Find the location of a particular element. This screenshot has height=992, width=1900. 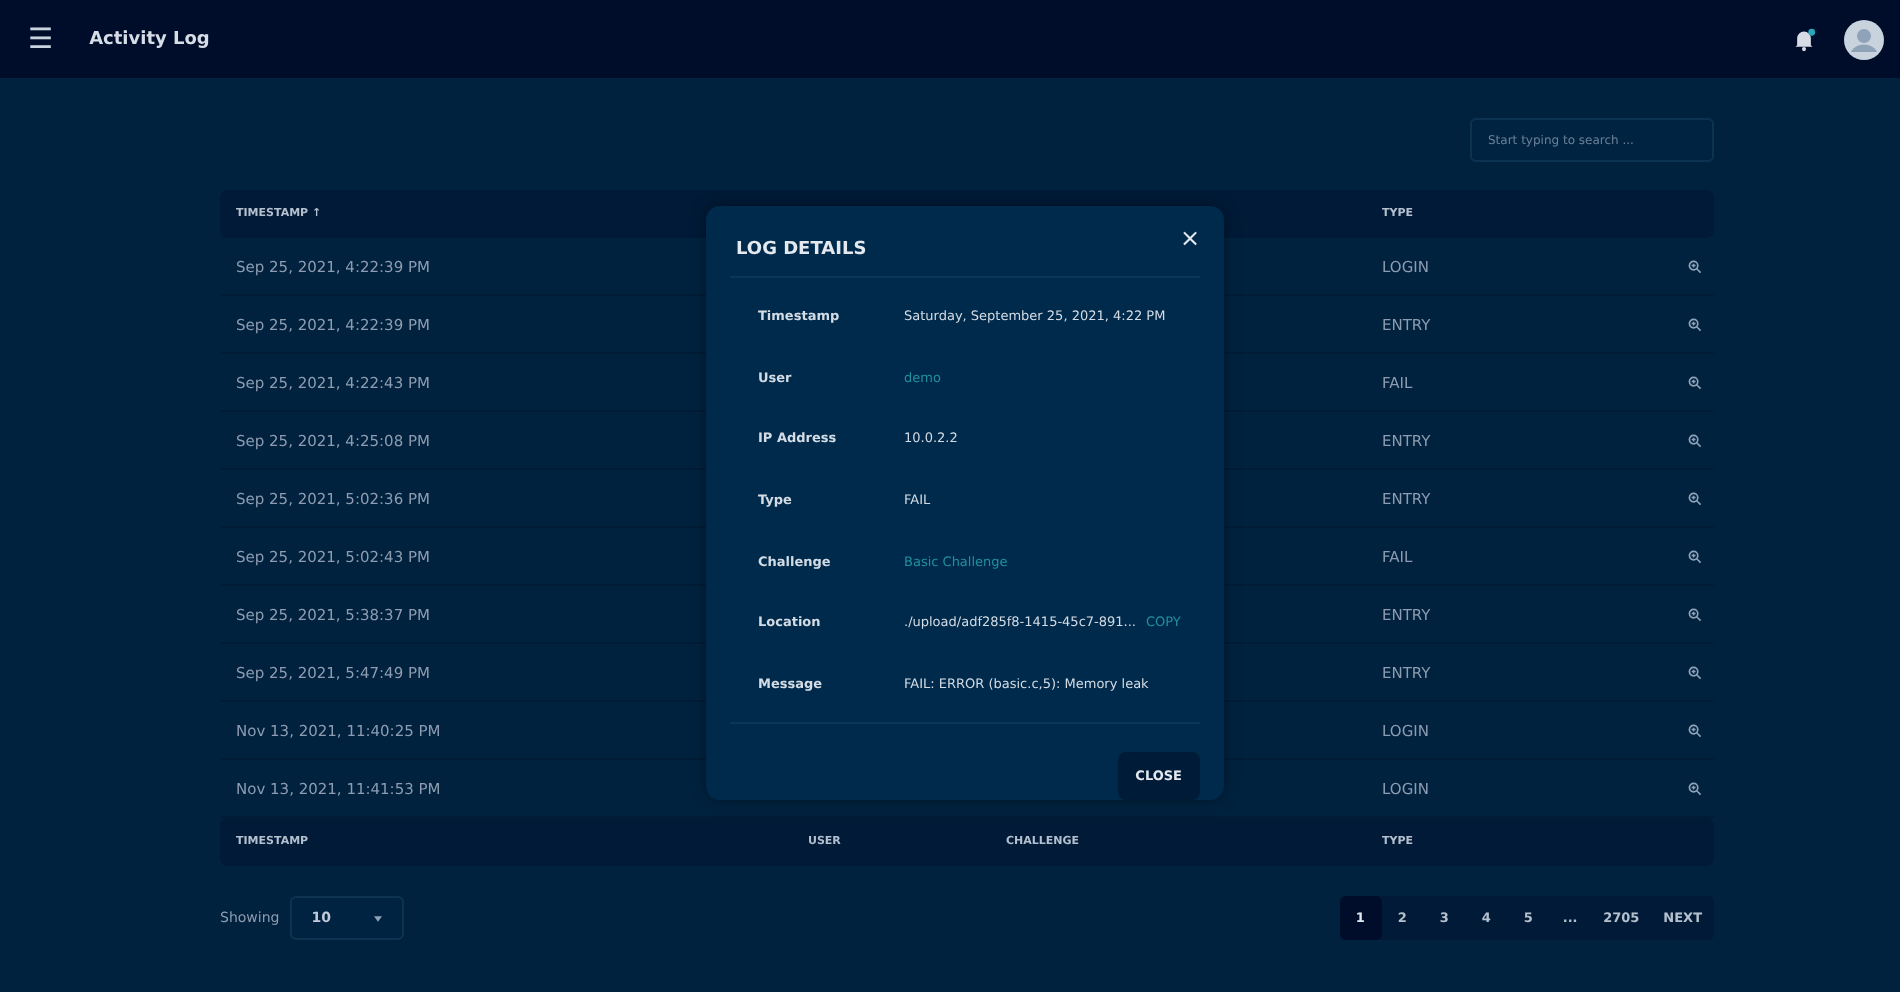

dialog-title: LOG DETAILS is located at coordinates (801, 250).